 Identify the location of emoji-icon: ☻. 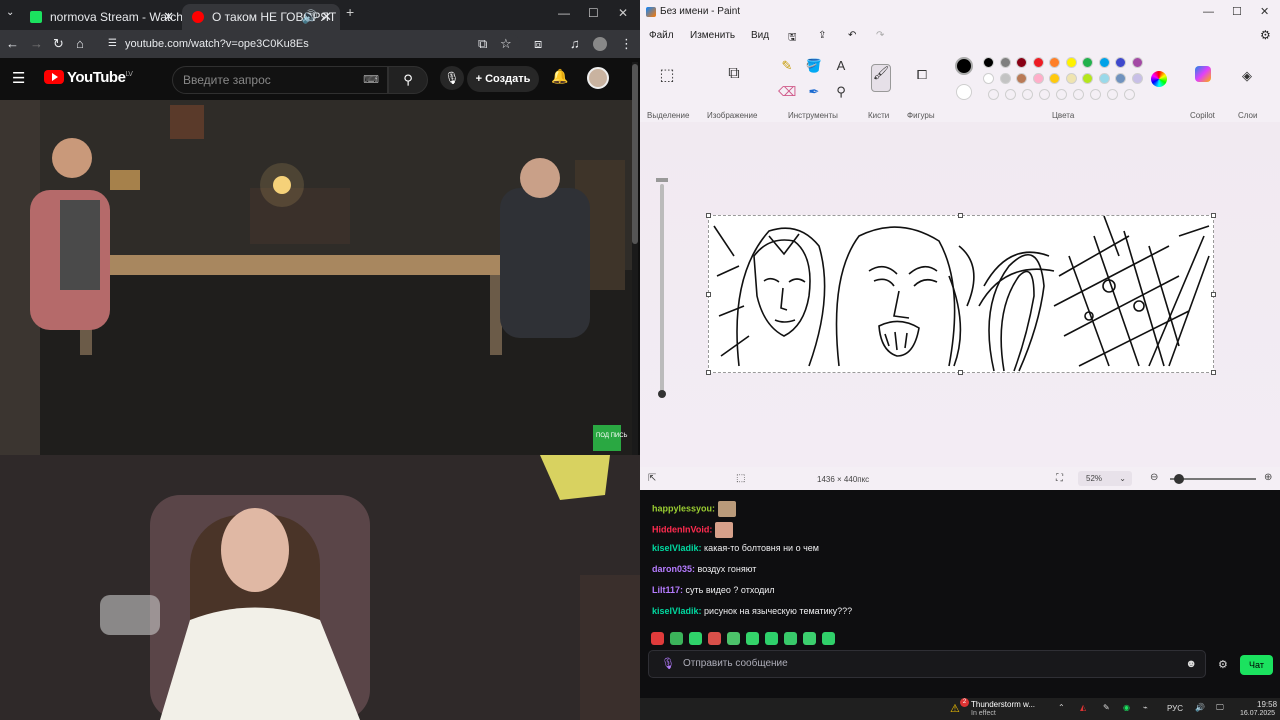
(1191, 664).